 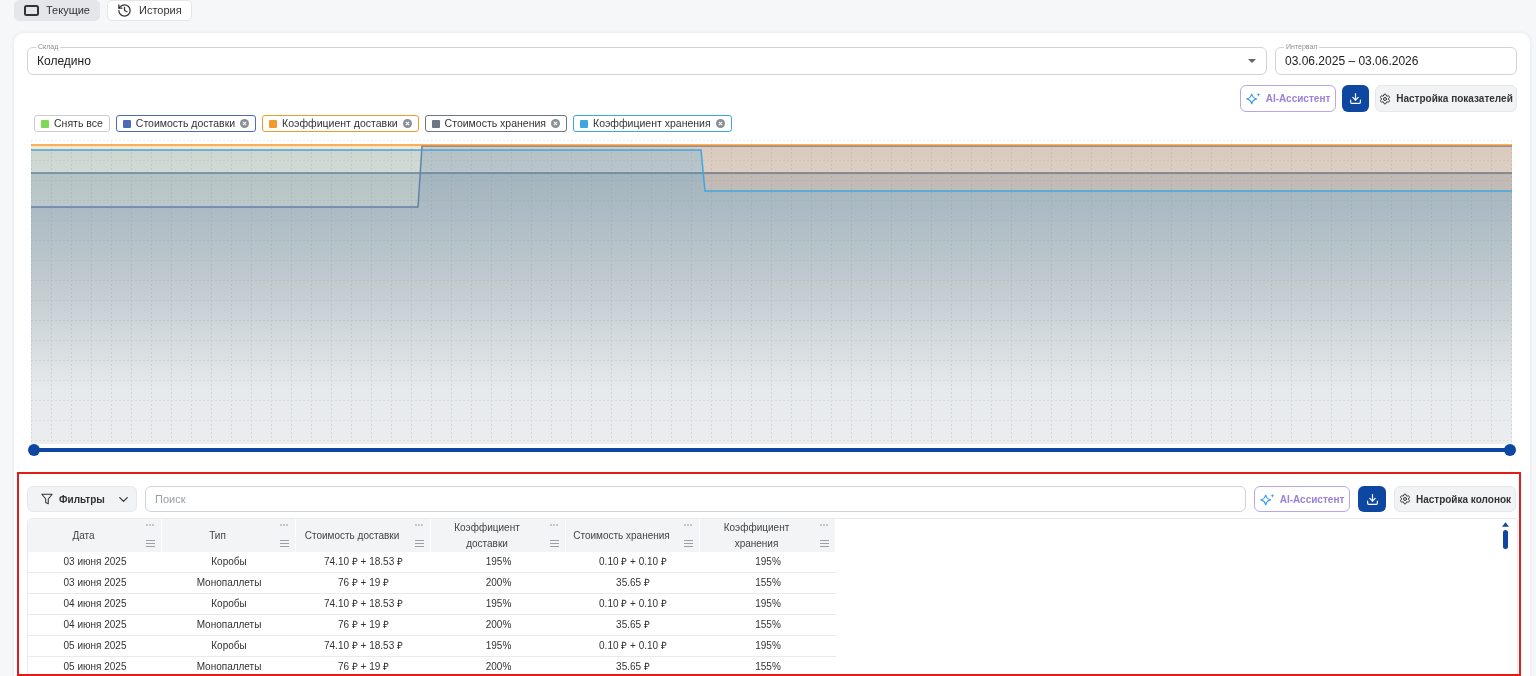 I want to click on column-header: Дата, so click(x=95, y=535).